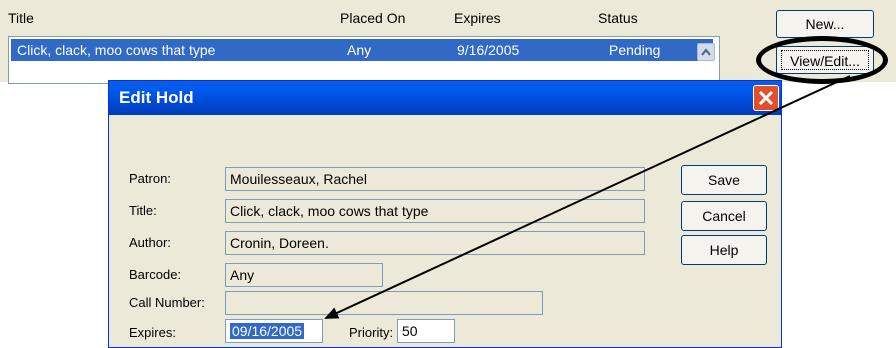  I want to click on dialog-title: Edit Hold, so click(156, 97).